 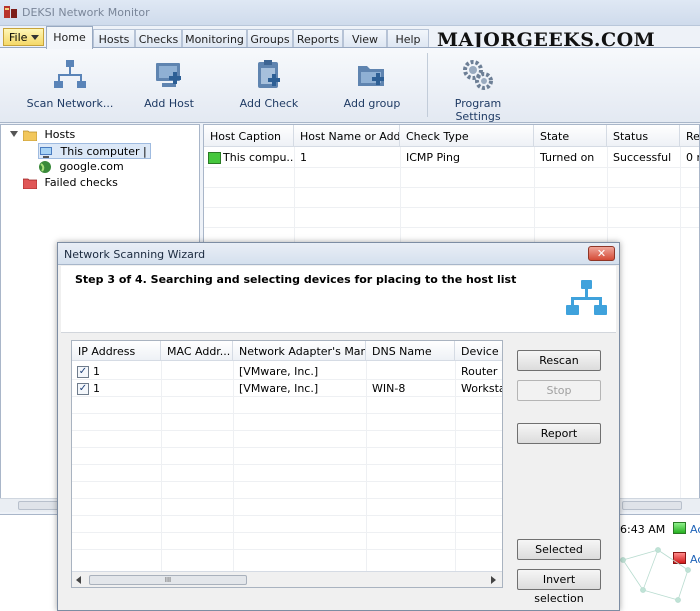 What do you see at coordinates (371, 76) in the screenshot?
I see `add-group-folder-icon` at bounding box center [371, 76].